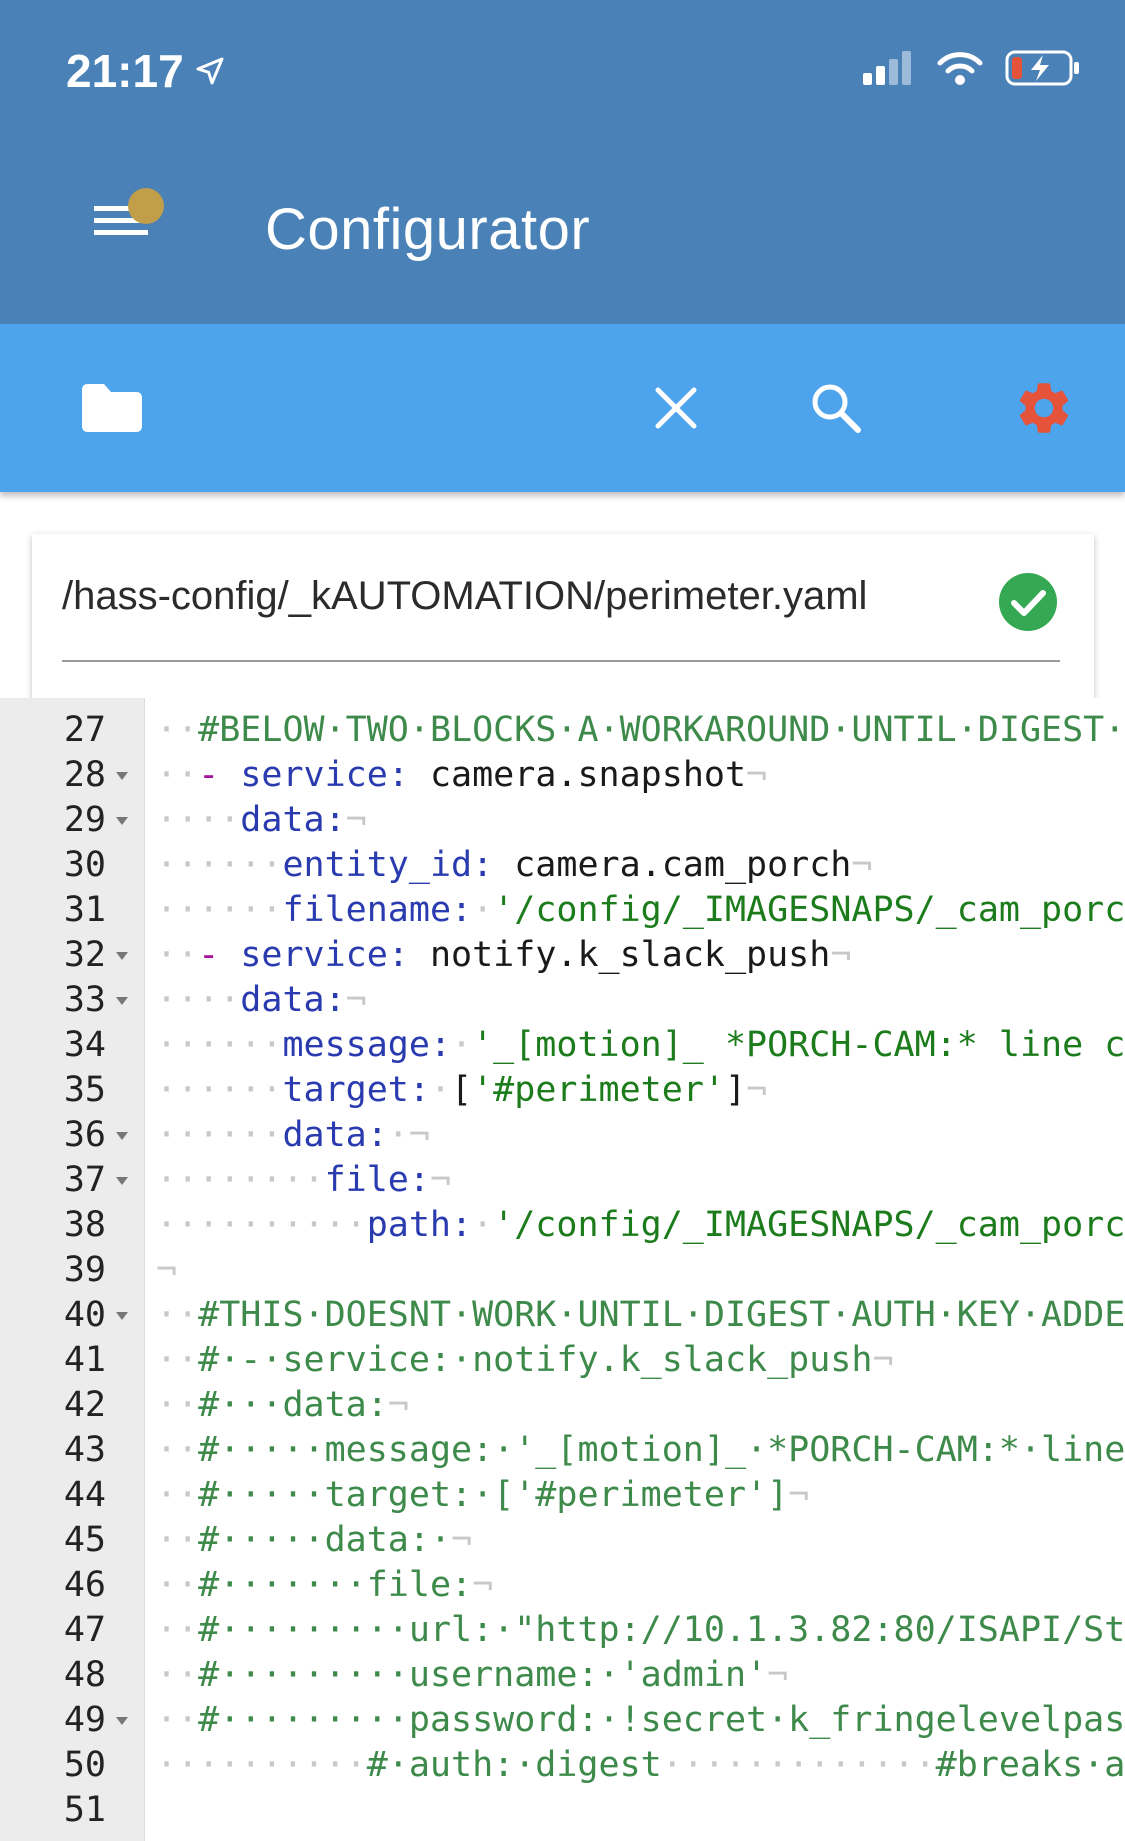 The image size is (1125, 1841). I want to click on code-token: message:, so click(367, 1045).